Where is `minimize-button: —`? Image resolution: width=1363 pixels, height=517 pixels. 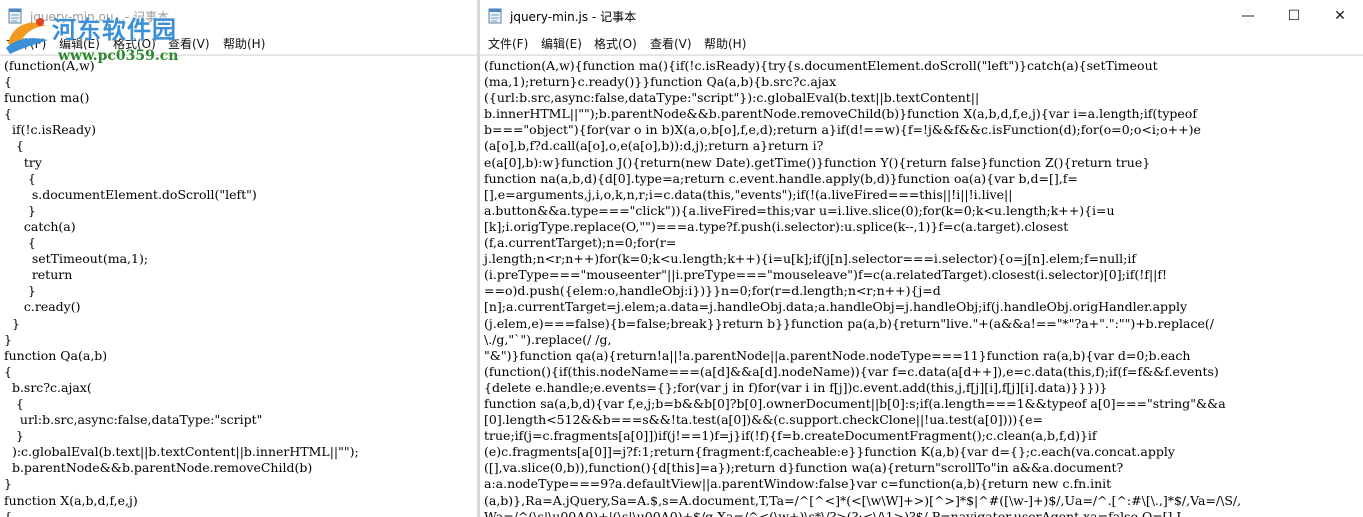 minimize-button: — is located at coordinates (1248, 16).